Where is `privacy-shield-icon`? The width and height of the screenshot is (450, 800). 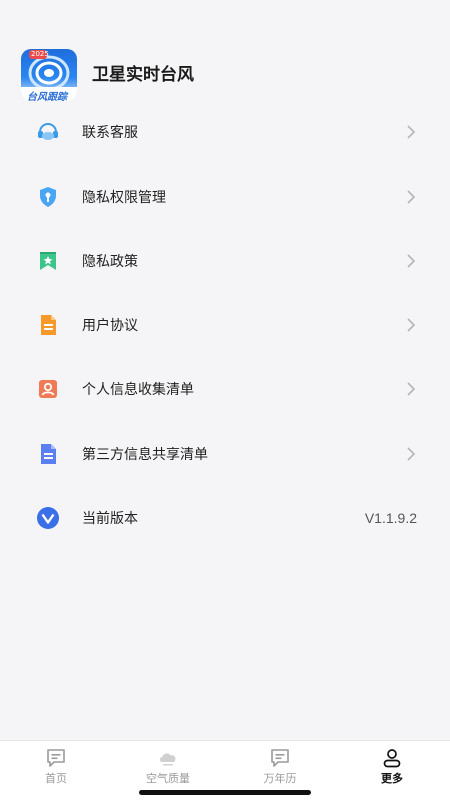
privacy-shield-icon is located at coordinates (48, 197).